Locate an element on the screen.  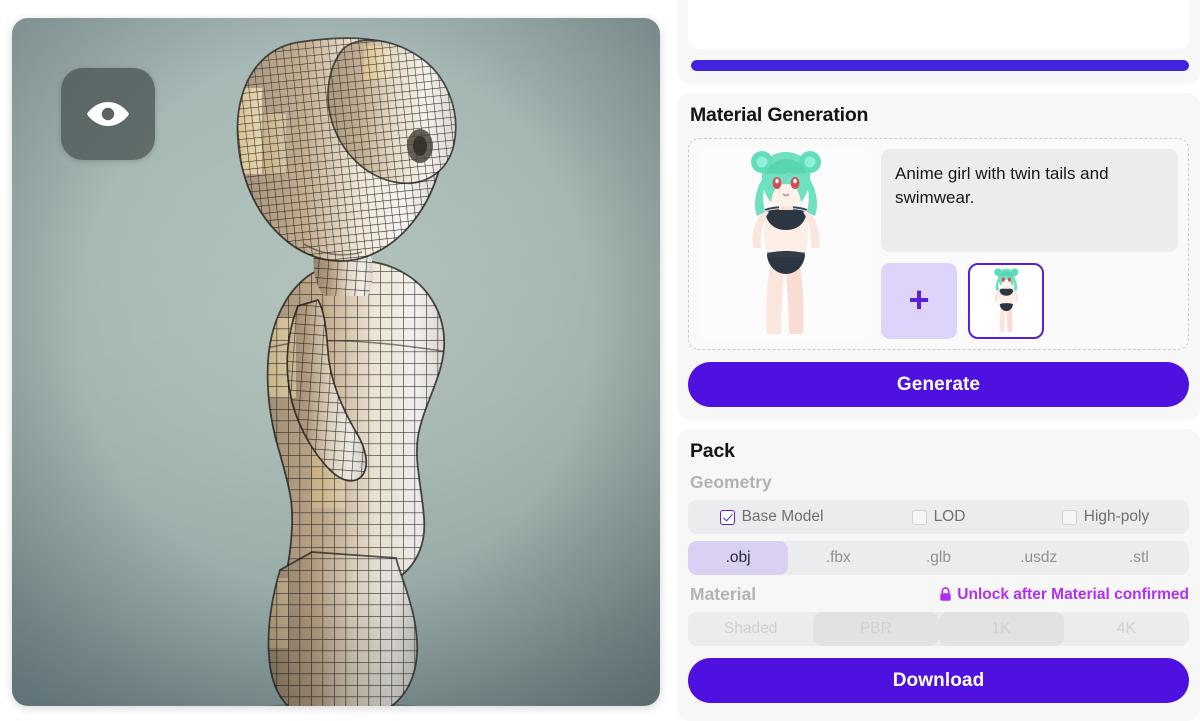
progress-bar-track is located at coordinates (940, 65).